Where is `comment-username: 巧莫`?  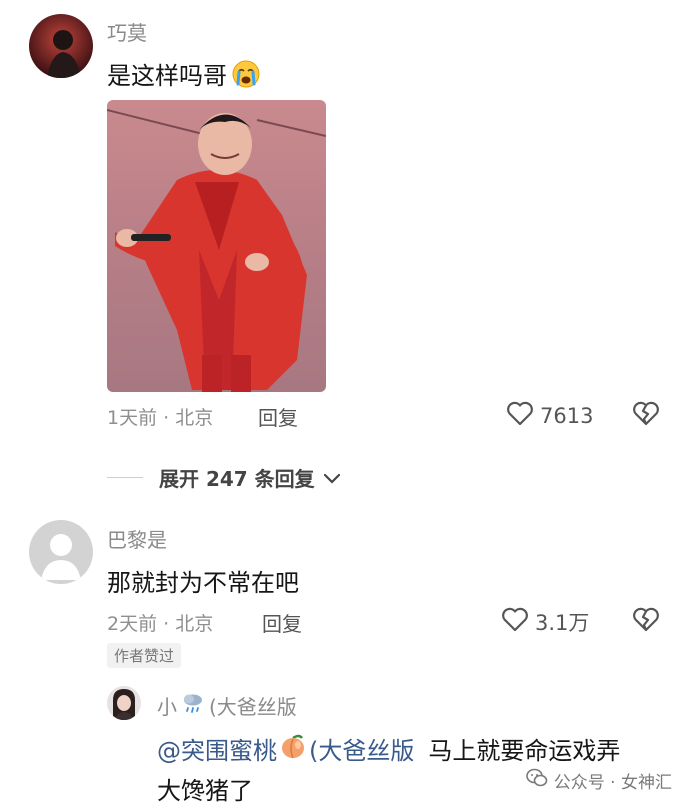
comment-username: 巧莫 is located at coordinates (127, 31).